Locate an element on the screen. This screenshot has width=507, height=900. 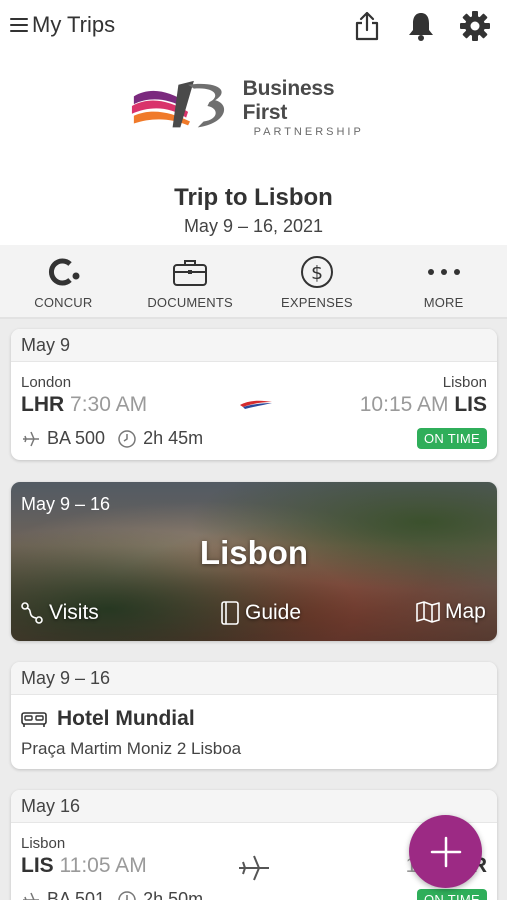
gear-icon is located at coordinates (475, 26).